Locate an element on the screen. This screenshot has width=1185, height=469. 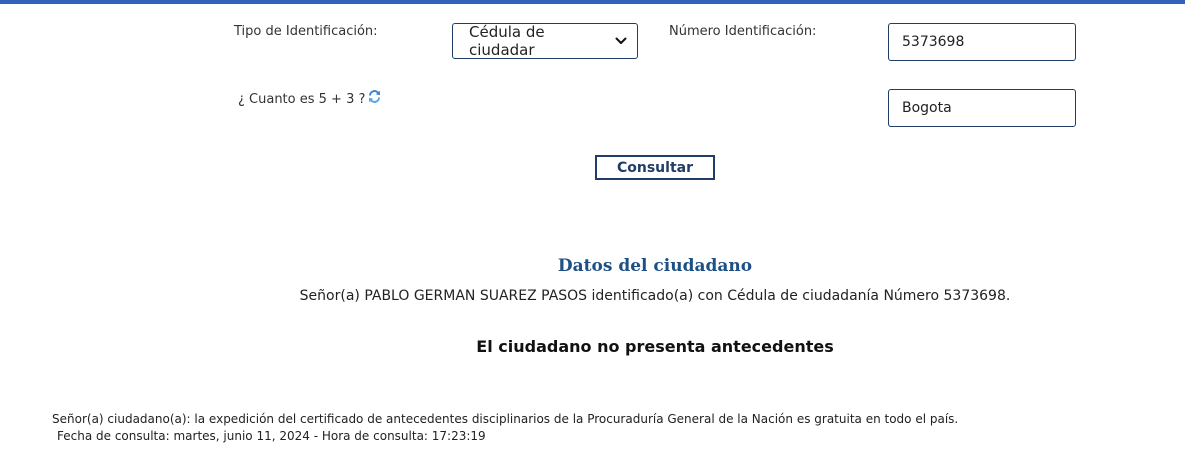
numero-identificacion-input is located at coordinates (982, 42).